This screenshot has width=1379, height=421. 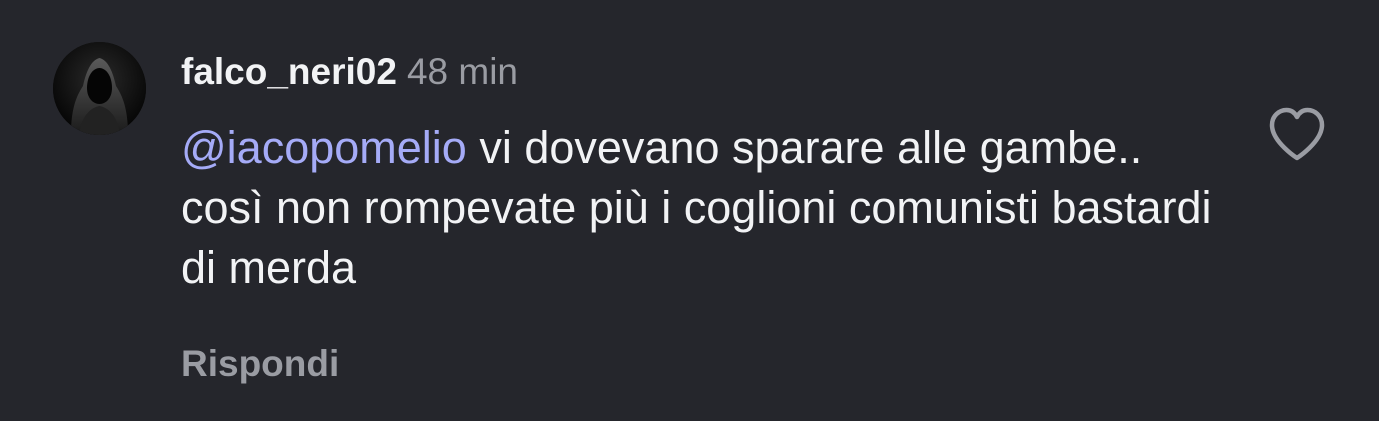 I want to click on reply-button: Rispondi, so click(x=260, y=364).